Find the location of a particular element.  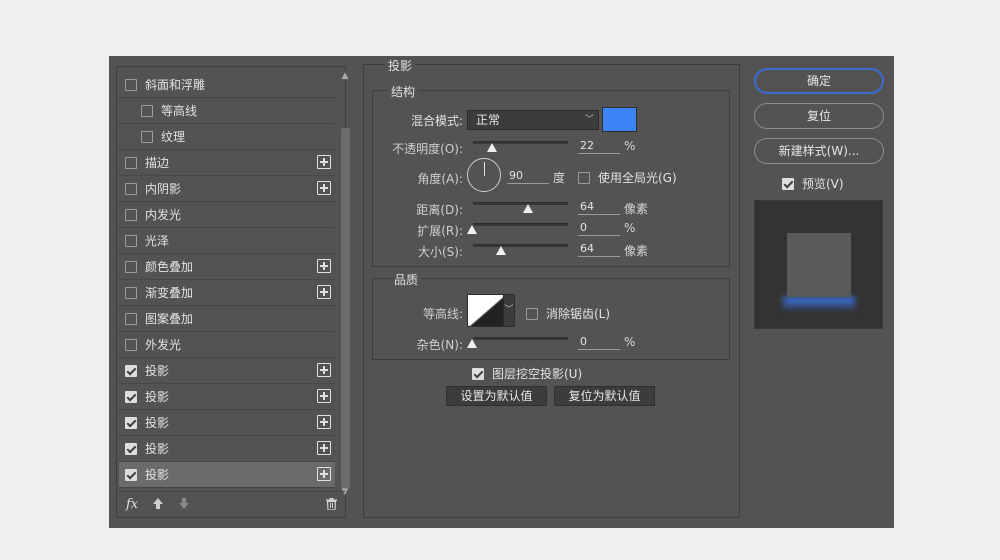

distance-input: 64 is located at coordinates (599, 207).